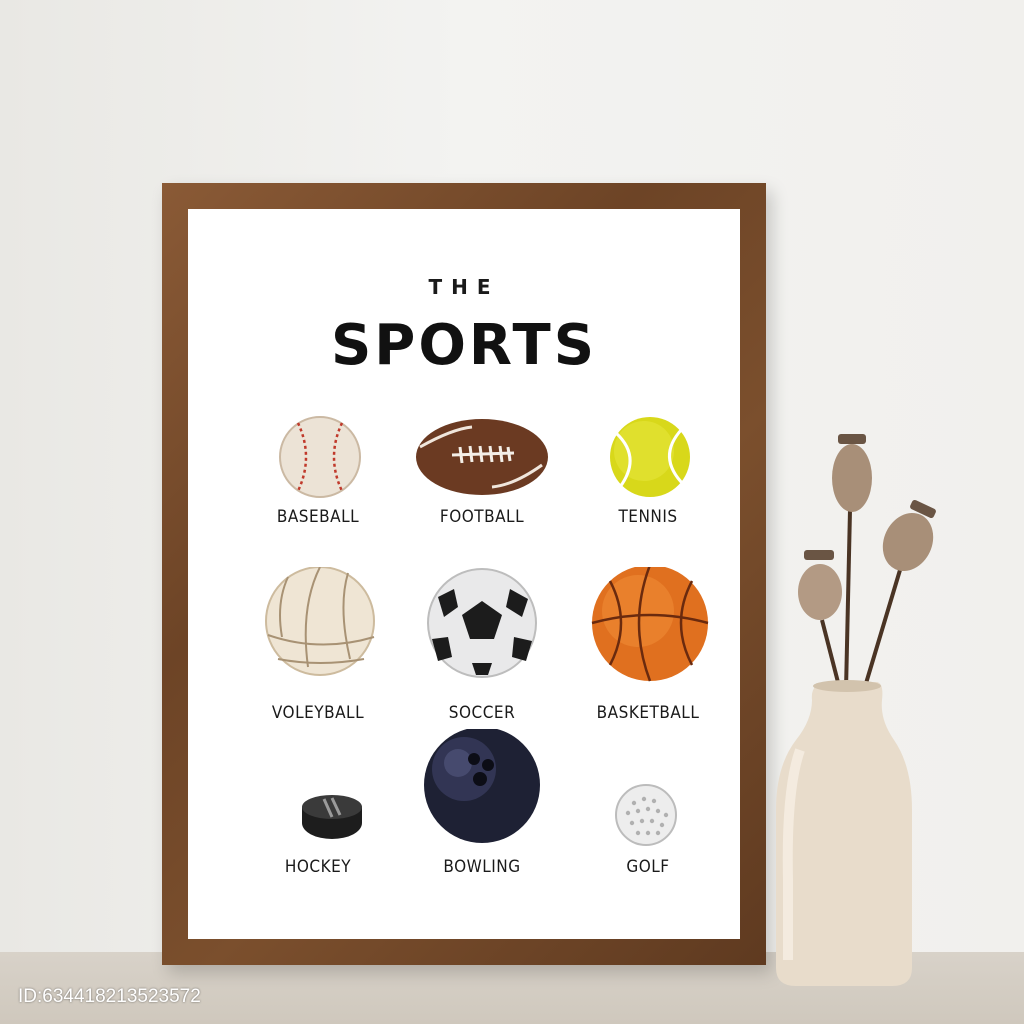  What do you see at coordinates (648, 867) in the screenshot?
I see `sport-label: GOLF` at bounding box center [648, 867].